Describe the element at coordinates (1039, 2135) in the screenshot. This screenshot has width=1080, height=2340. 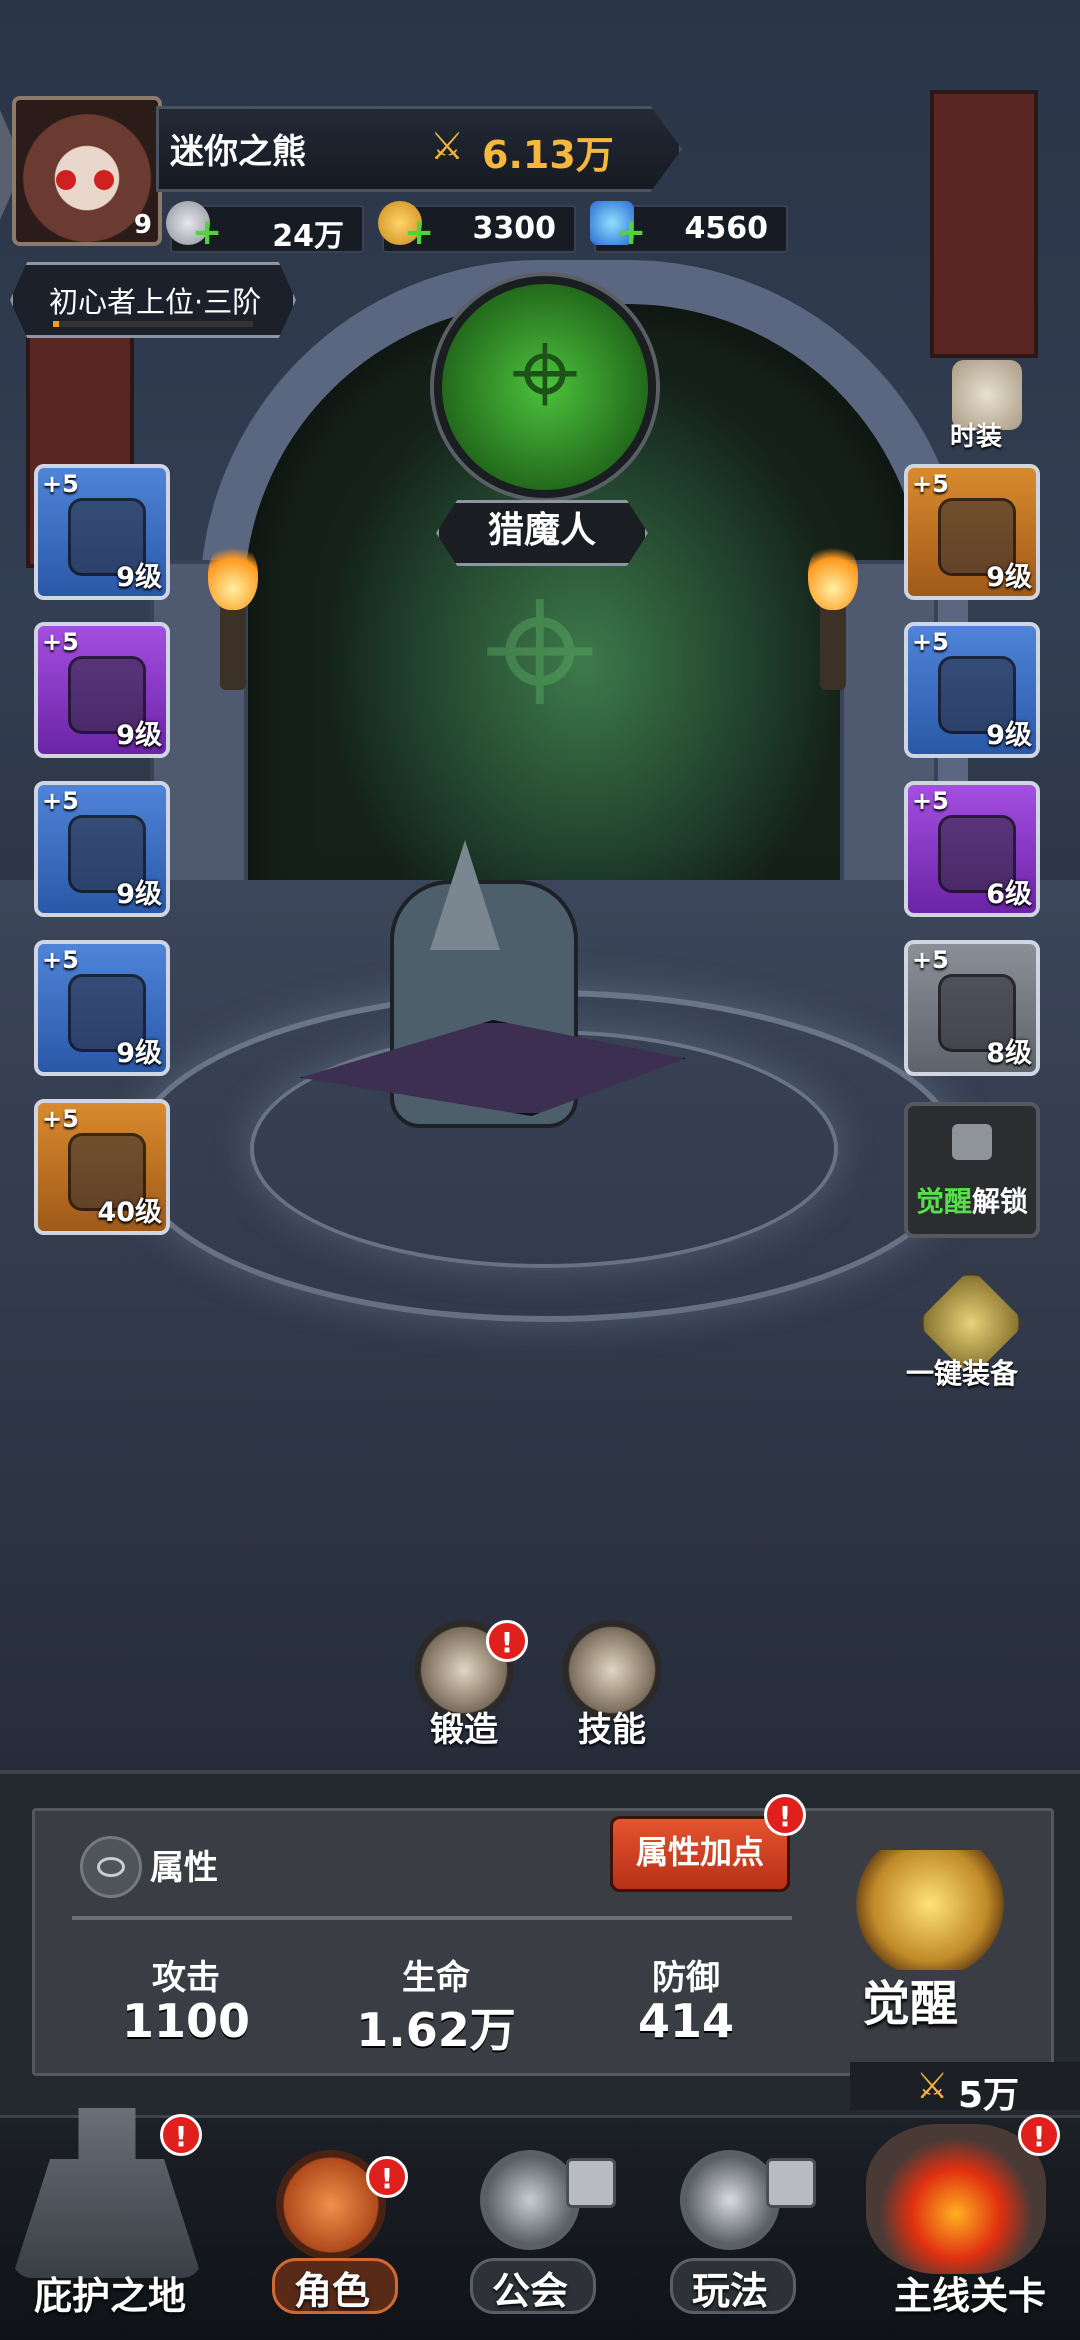
I see `main-stage-alert-badge: !` at that location.